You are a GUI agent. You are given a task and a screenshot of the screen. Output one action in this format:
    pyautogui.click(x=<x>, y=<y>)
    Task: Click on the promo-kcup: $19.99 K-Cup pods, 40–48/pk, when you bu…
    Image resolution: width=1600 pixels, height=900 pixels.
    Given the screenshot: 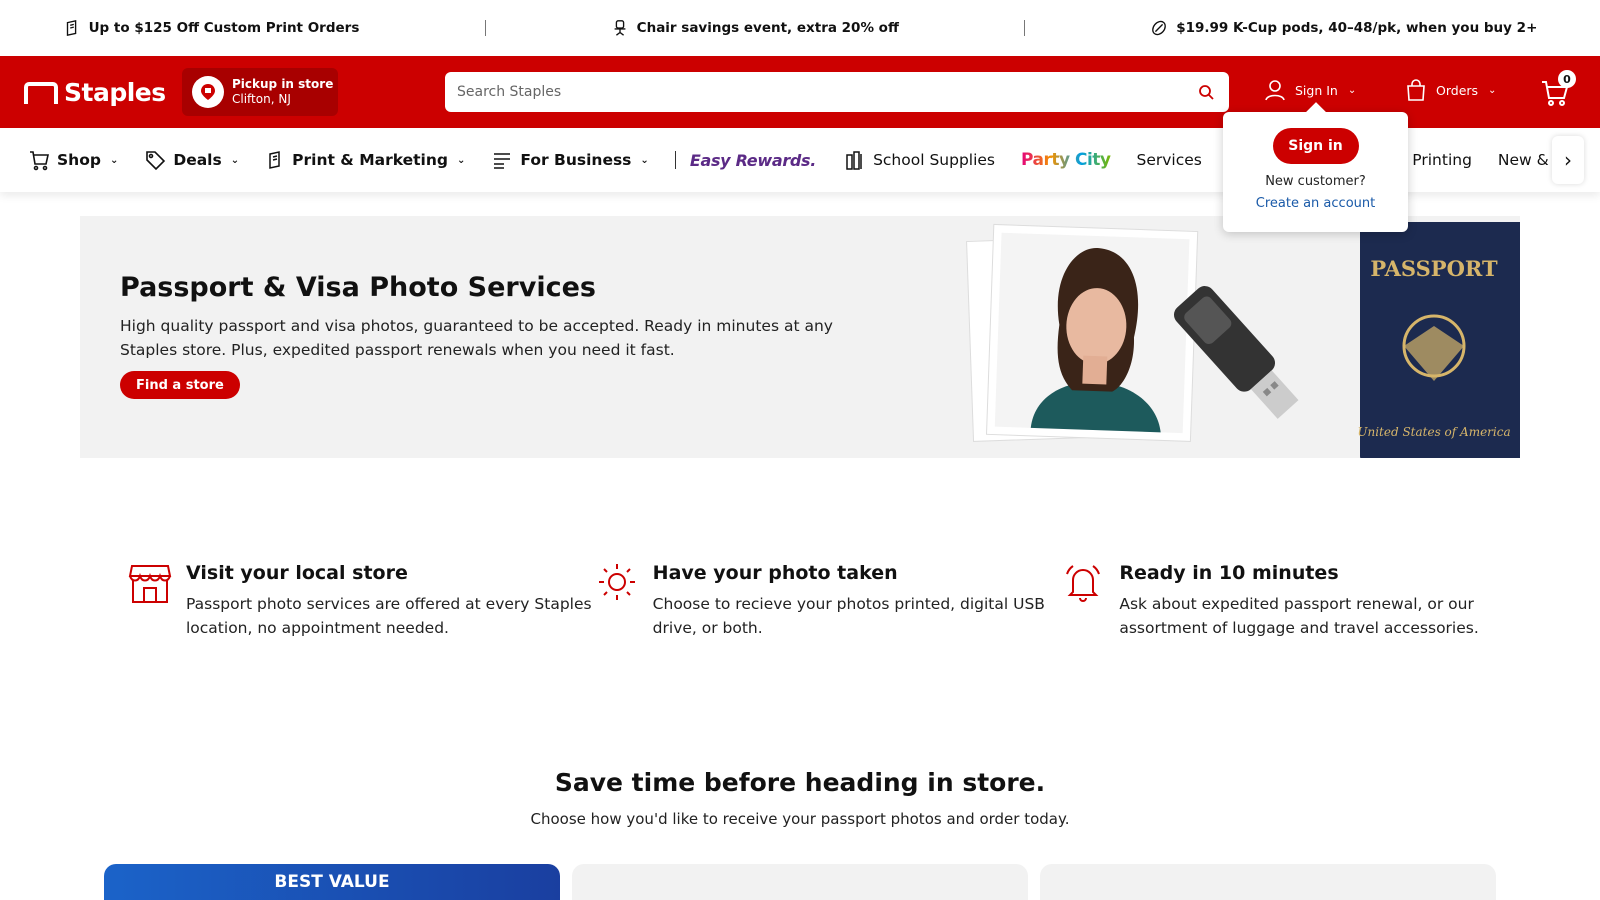 What is the action you would take?
    pyautogui.click(x=1343, y=28)
    